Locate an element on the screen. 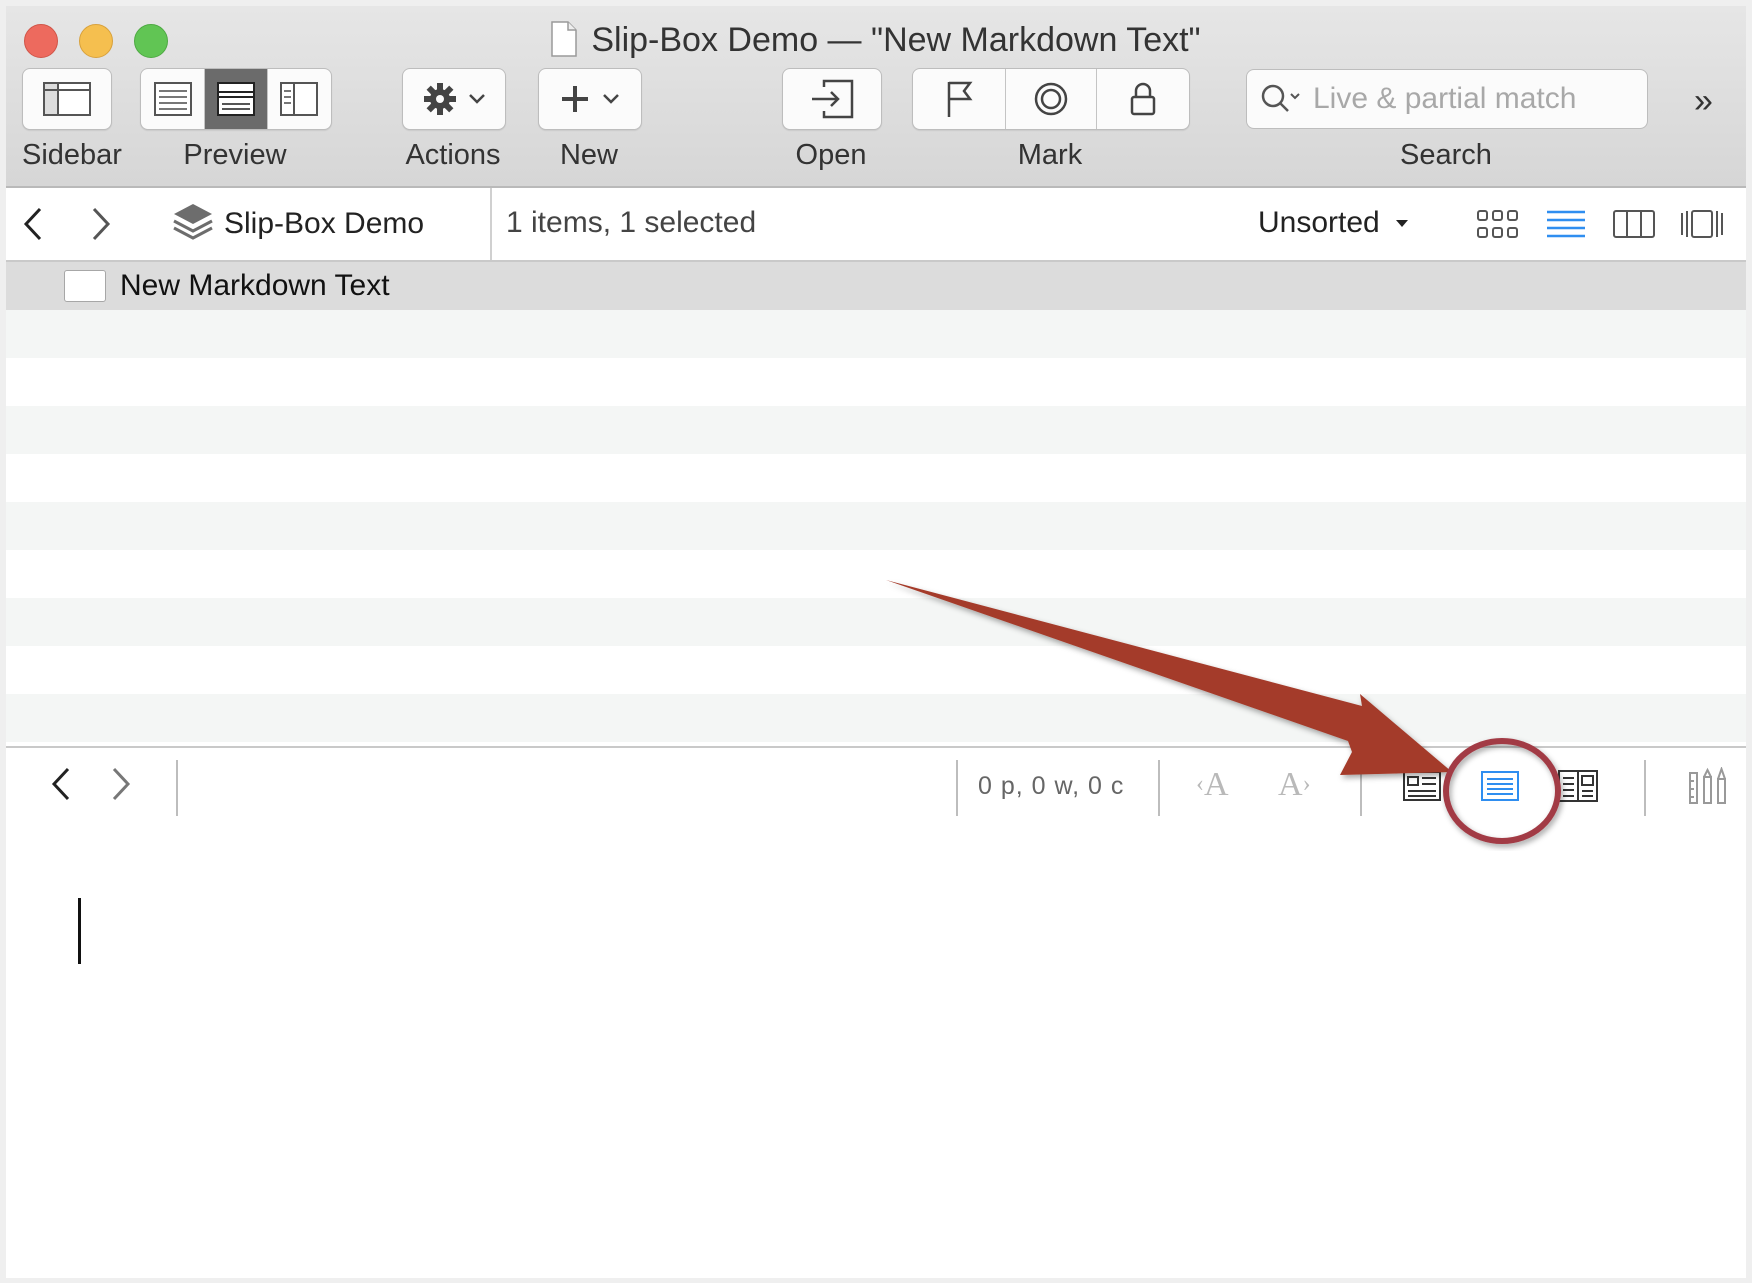 Image resolution: width=1752 pixels, height=1283 pixels. window-title: Slip-Box Demo — "New Markdown Text" is located at coordinates (876, 40).